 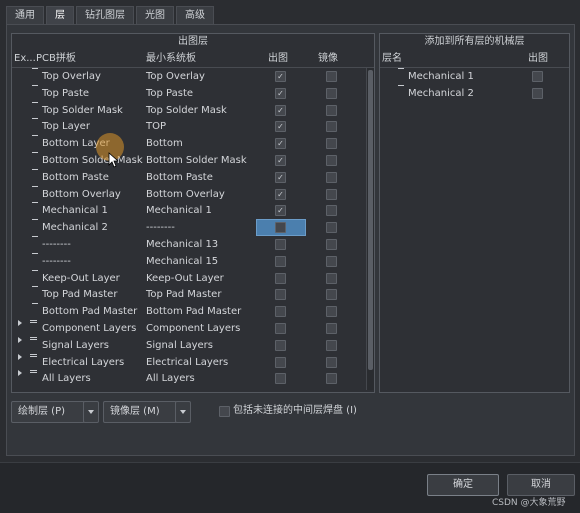 What do you see at coordinates (328, 58) in the screenshot?
I see `header-mirror: 镜像` at bounding box center [328, 58].